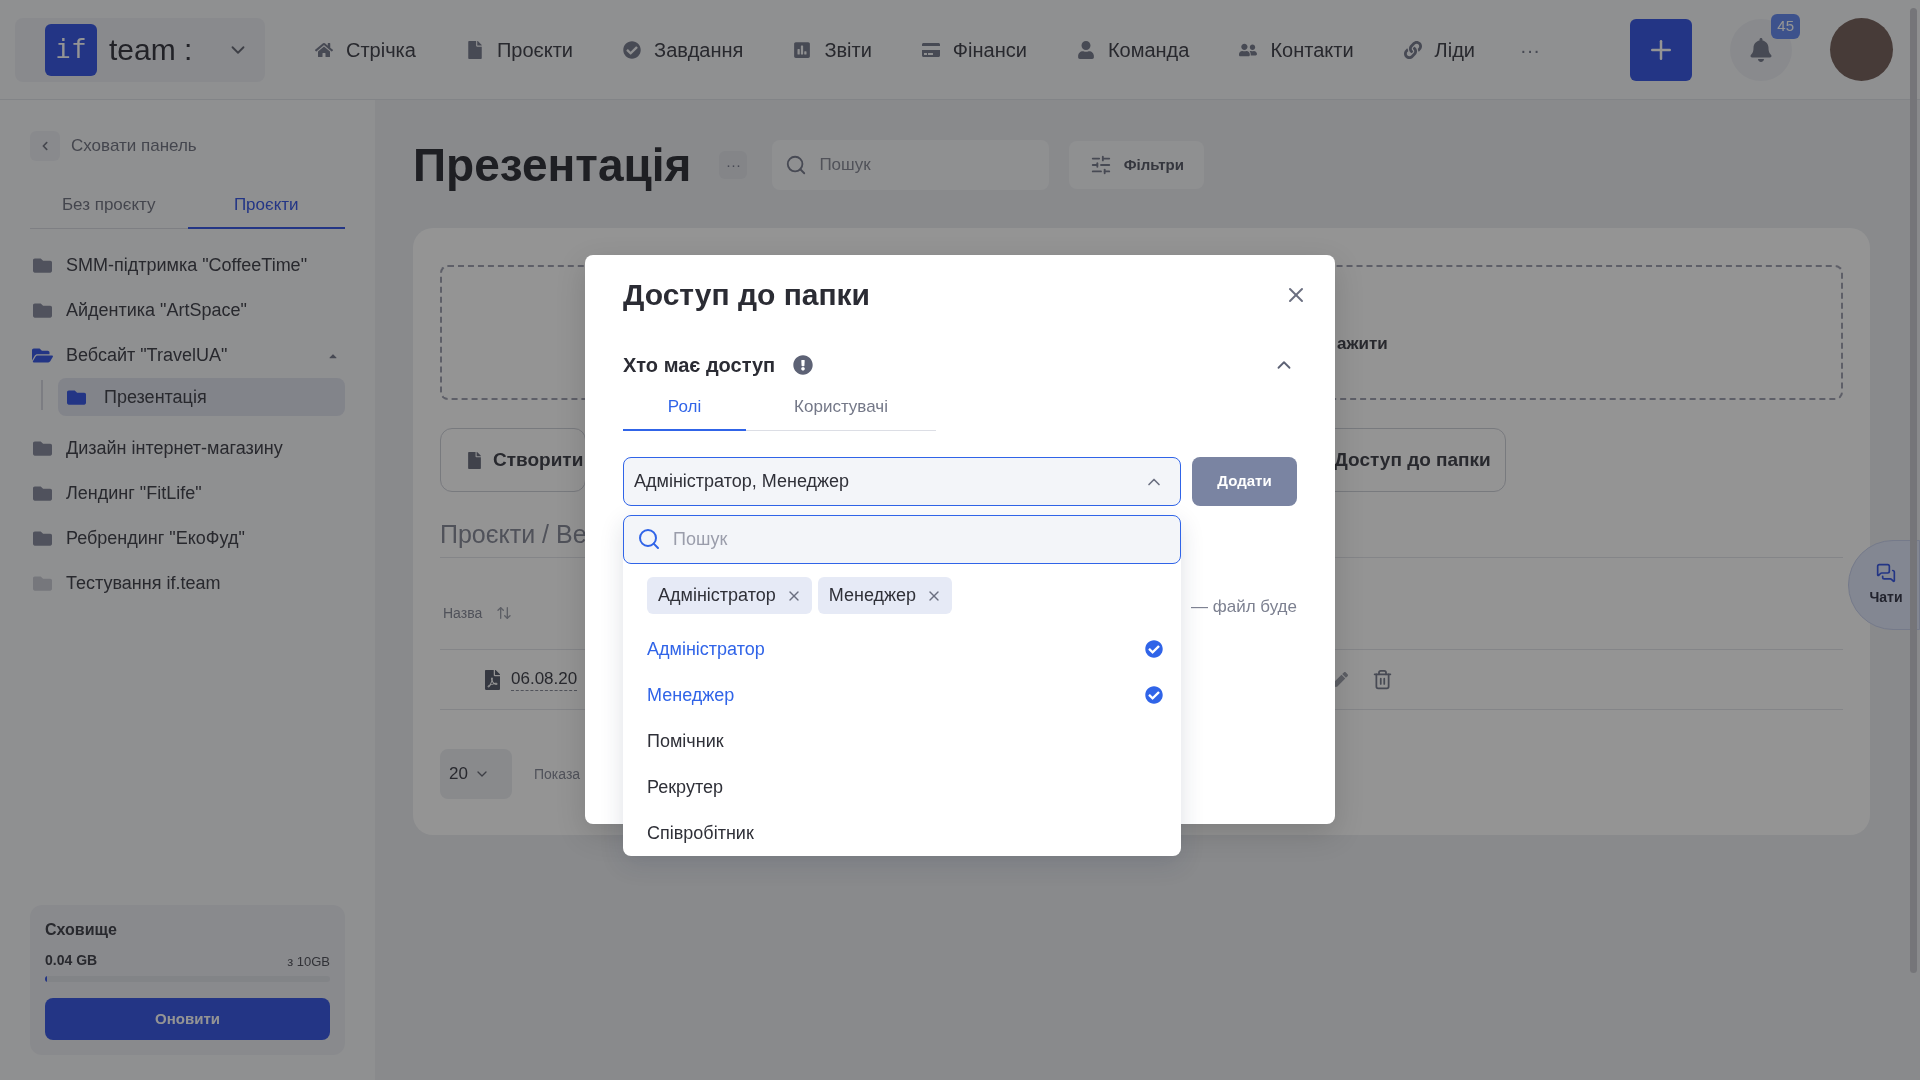  What do you see at coordinates (187, 538) in the screenshot?
I see `folder-item: Ребрендинг "ЕкоФуд"` at bounding box center [187, 538].